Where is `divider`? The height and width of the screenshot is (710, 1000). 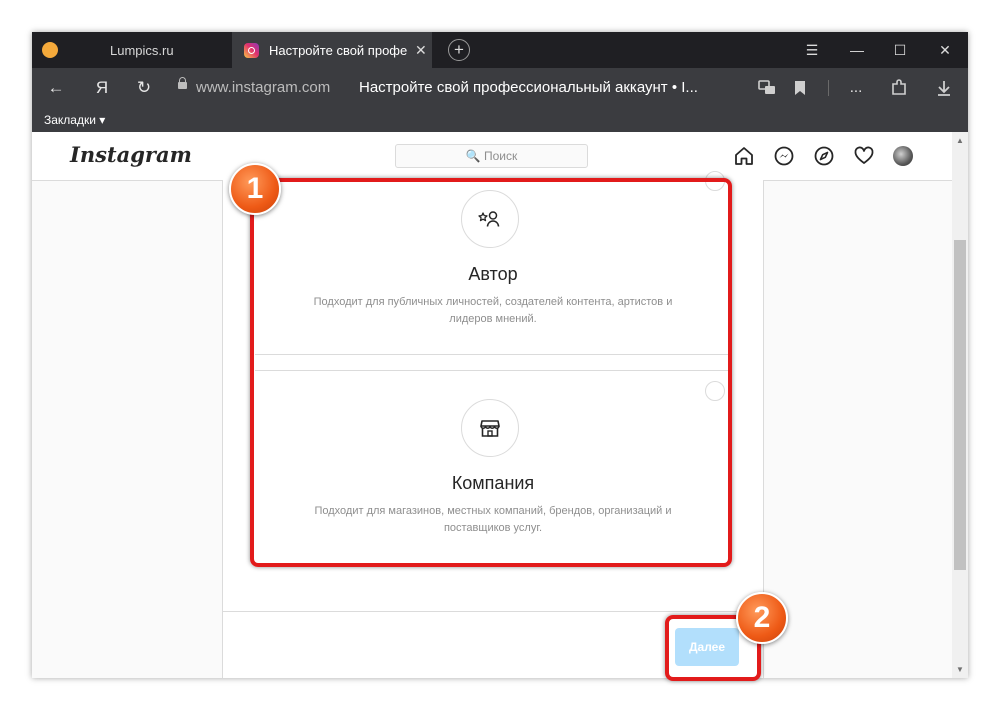
divider is located at coordinates (828, 88).